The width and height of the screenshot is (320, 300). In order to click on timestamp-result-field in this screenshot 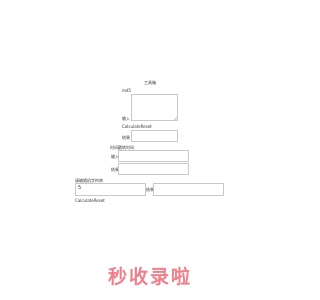, I will do `click(153, 169)`.